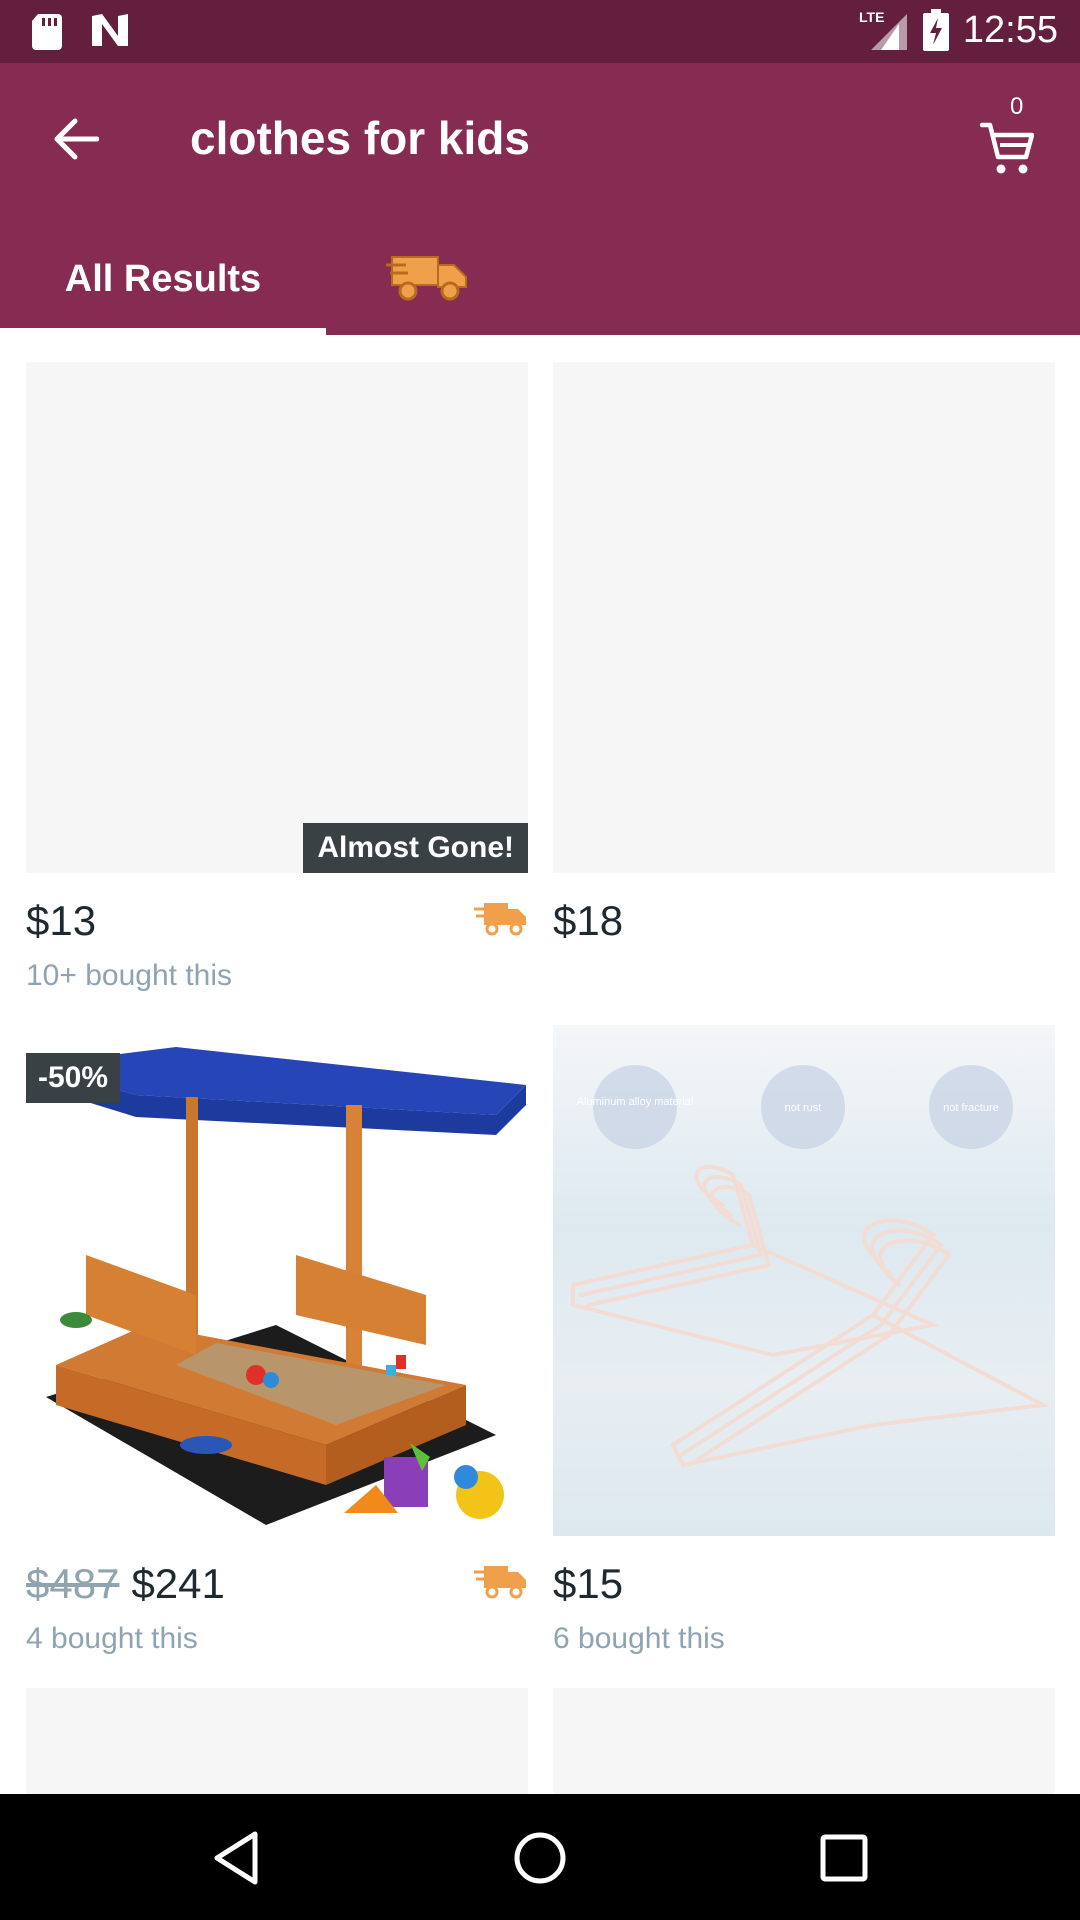 This screenshot has height=1920, width=1080. I want to click on back-arrow-icon, so click(76, 139).